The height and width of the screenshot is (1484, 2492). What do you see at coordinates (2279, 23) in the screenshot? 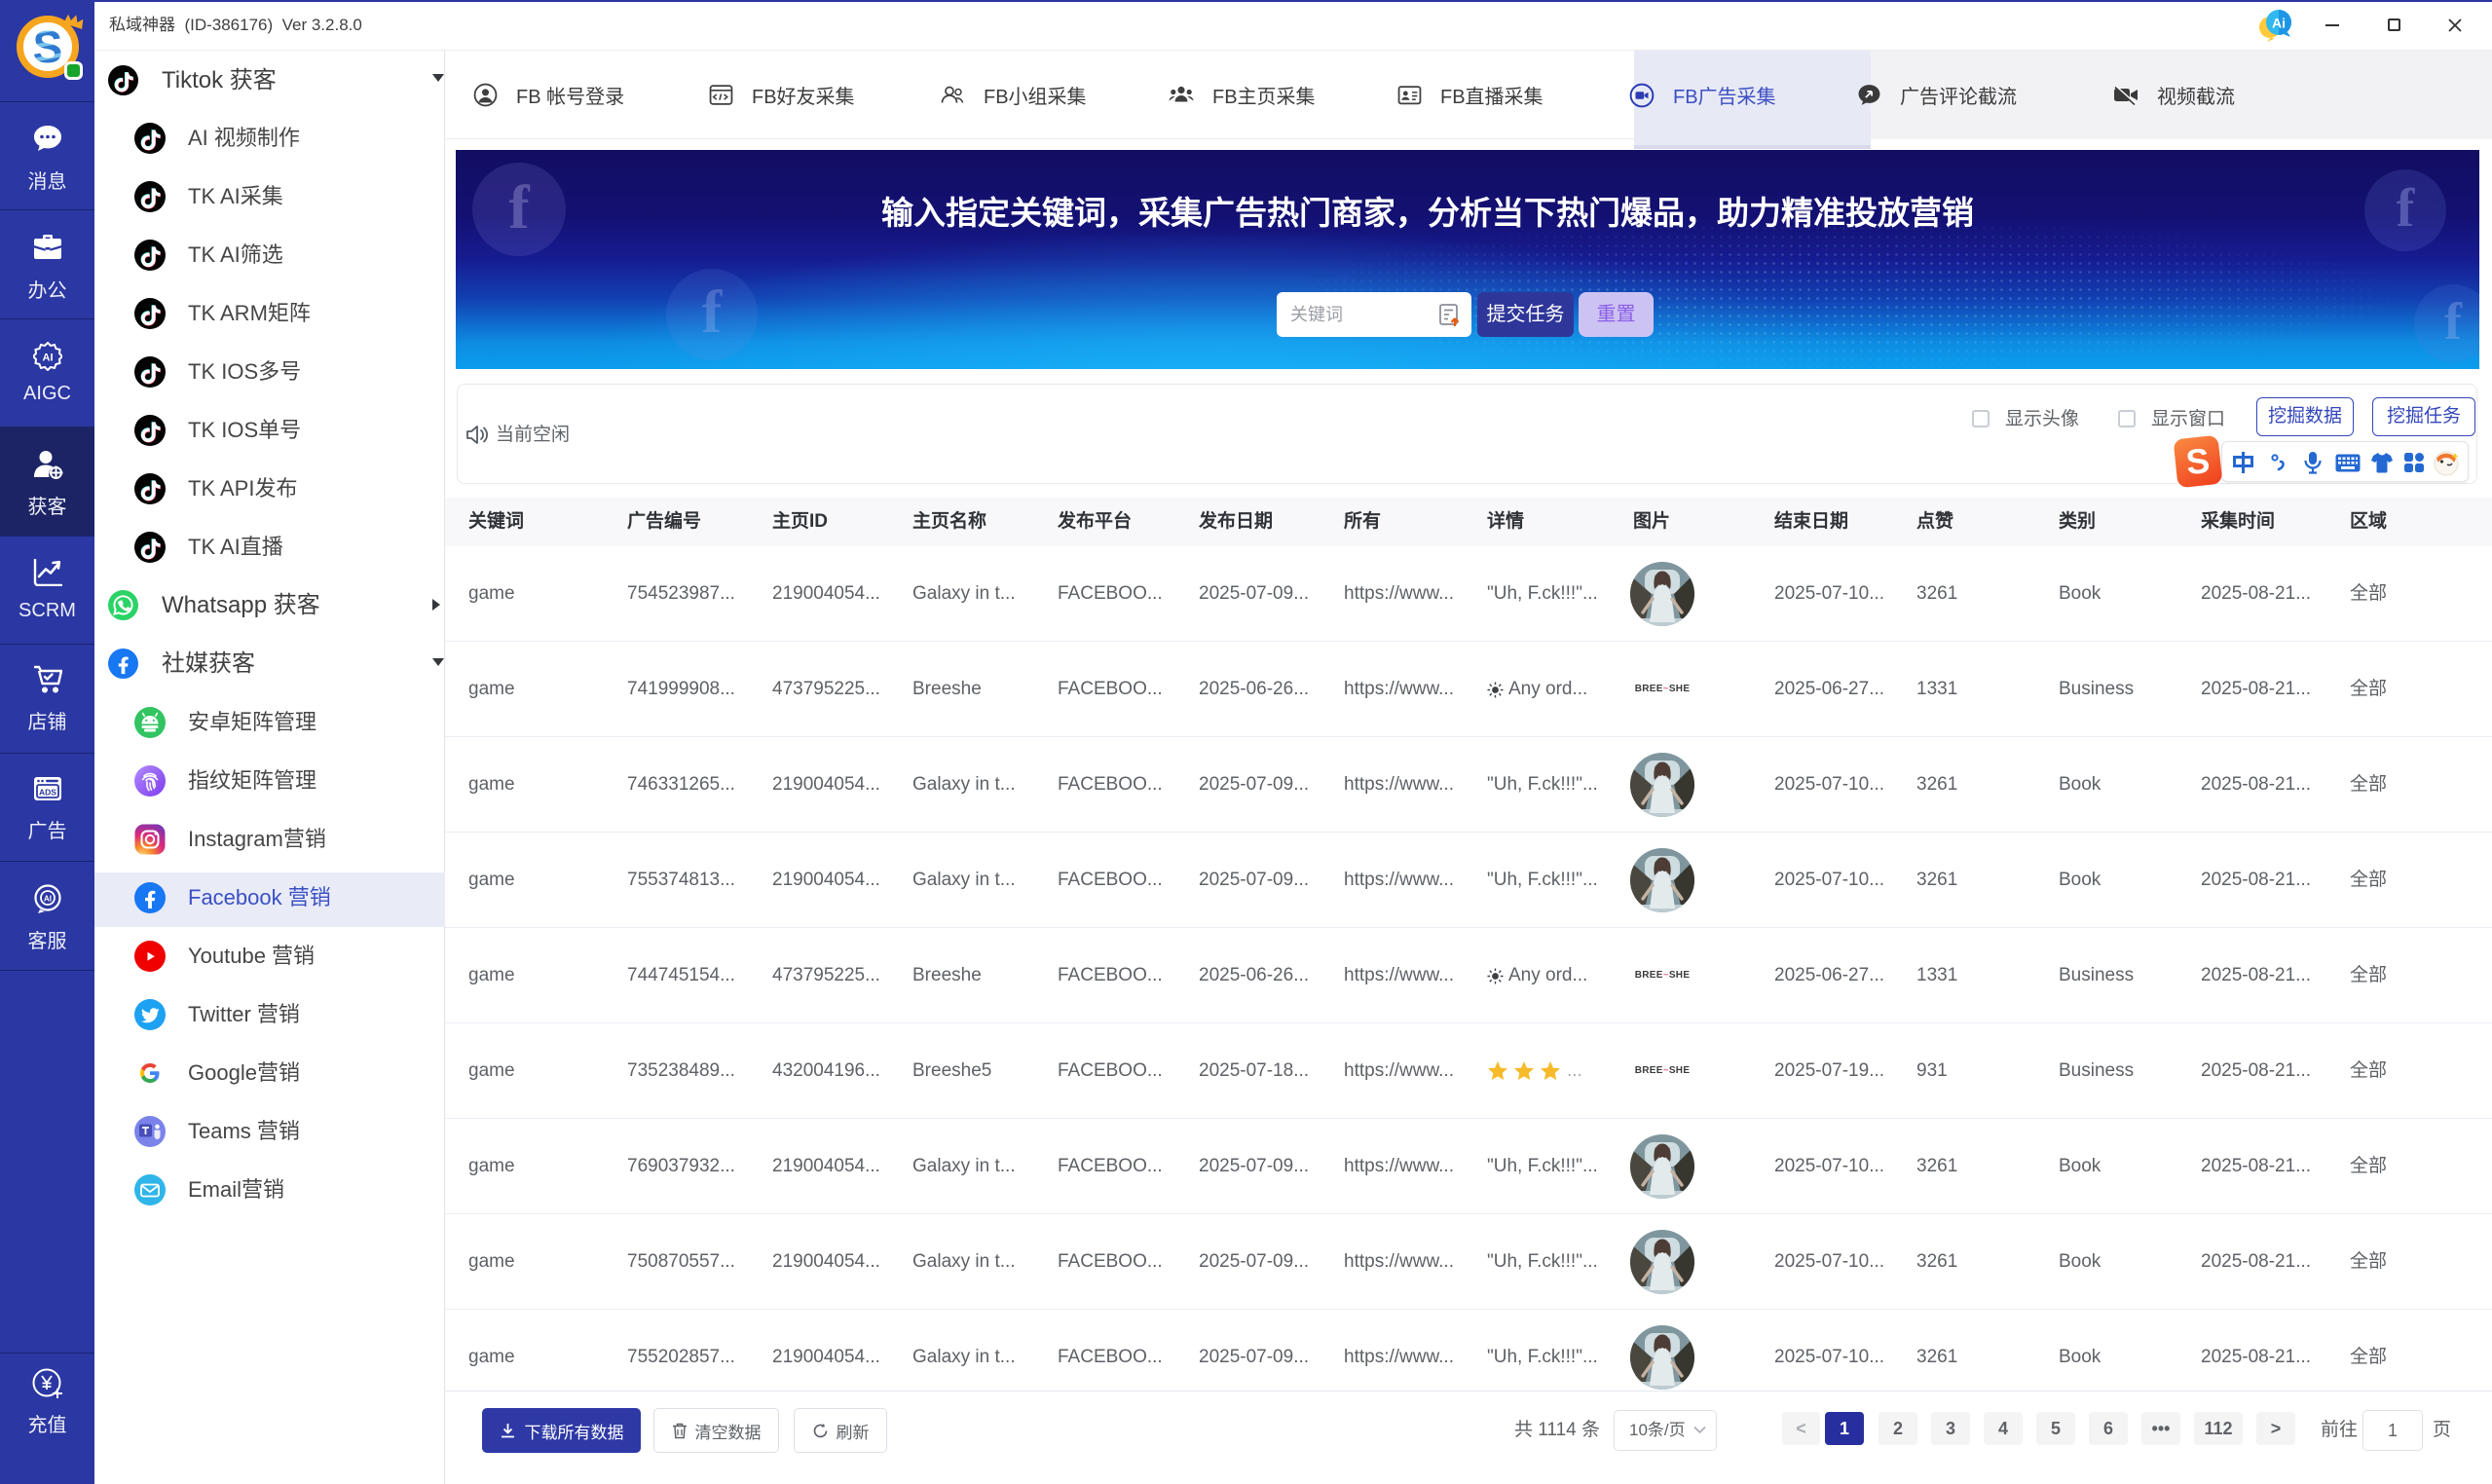
I see `svg-text: Ai` at bounding box center [2279, 23].